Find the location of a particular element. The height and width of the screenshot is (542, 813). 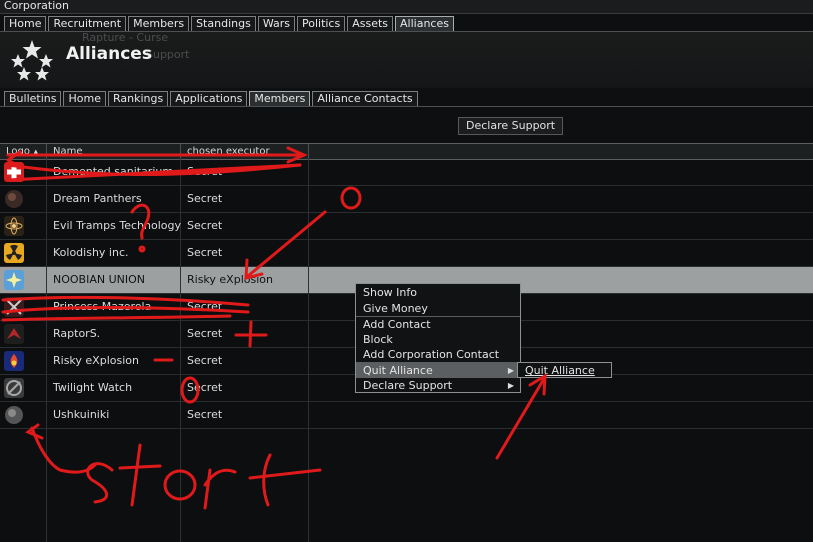

subtab-rankings: Rankings is located at coordinates (138, 99).